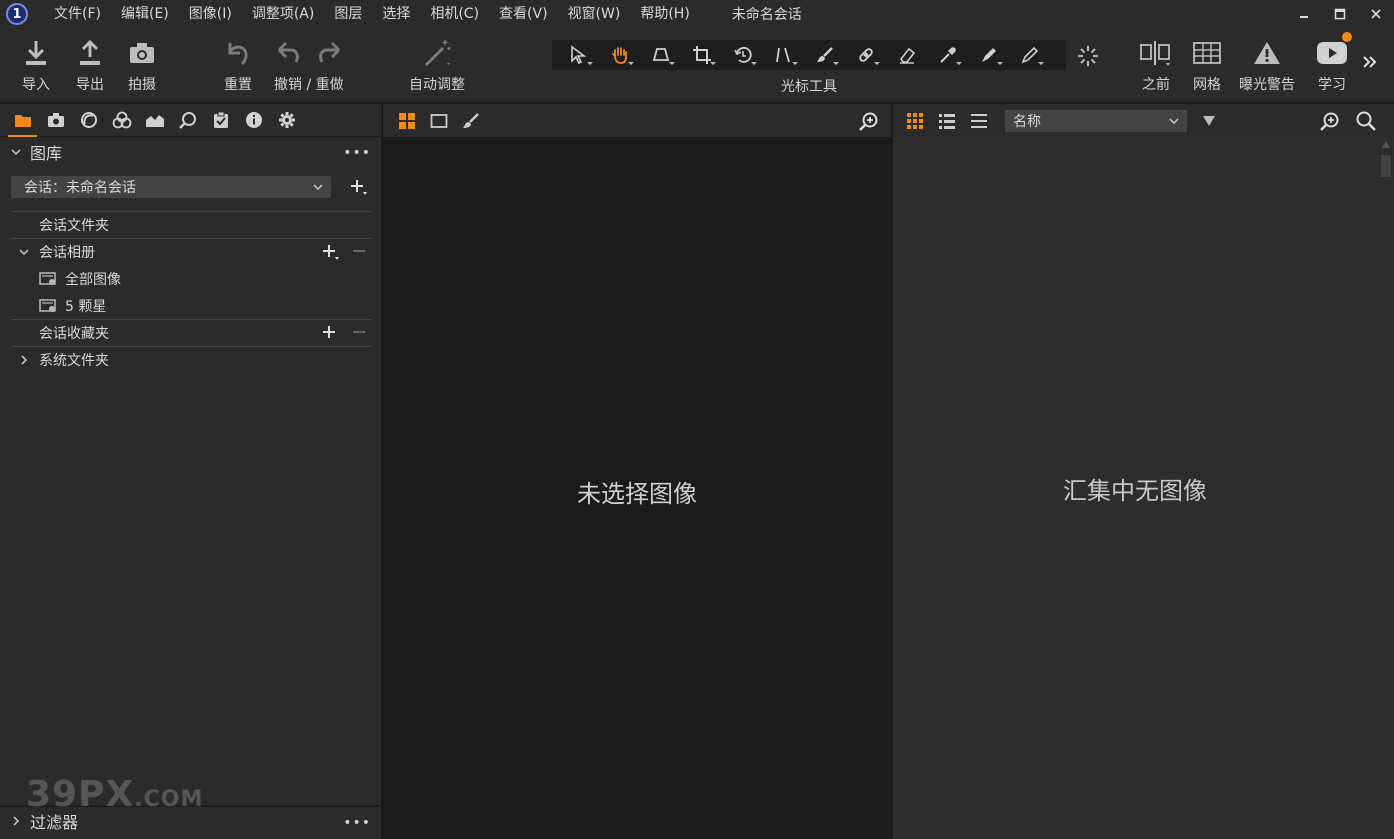 This screenshot has width=1394, height=839. What do you see at coordinates (1366, 120) in the screenshot?
I see `browser-search-button` at bounding box center [1366, 120].